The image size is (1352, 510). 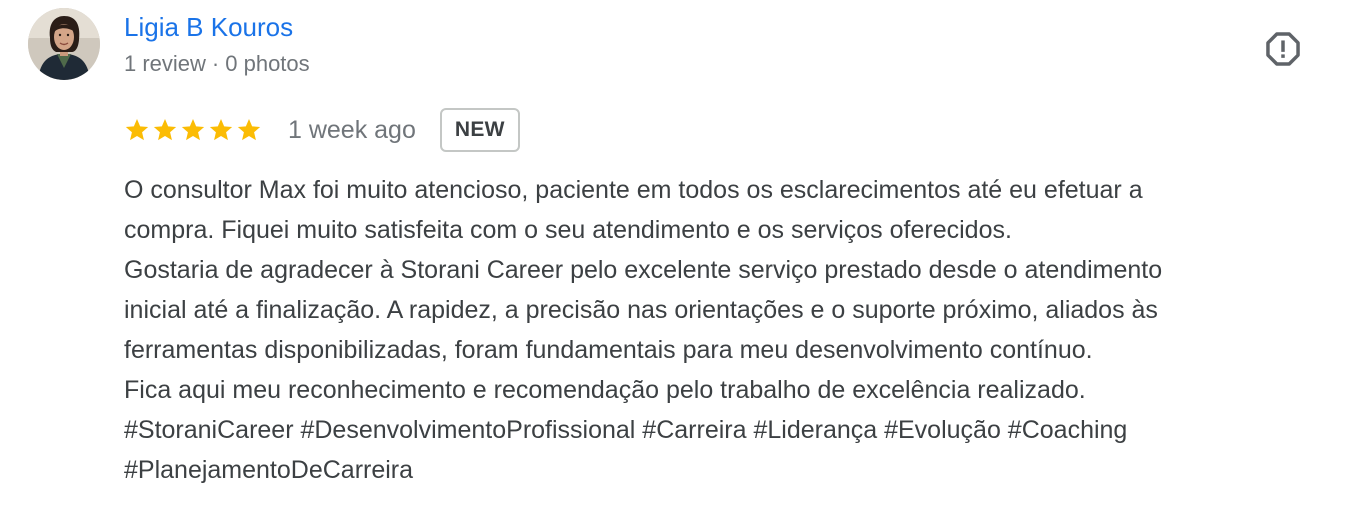 What do you see at coordinates (352, 129) in the screenshot?
I see `review-time: 1 week ago` at bounding box center [352, 129].